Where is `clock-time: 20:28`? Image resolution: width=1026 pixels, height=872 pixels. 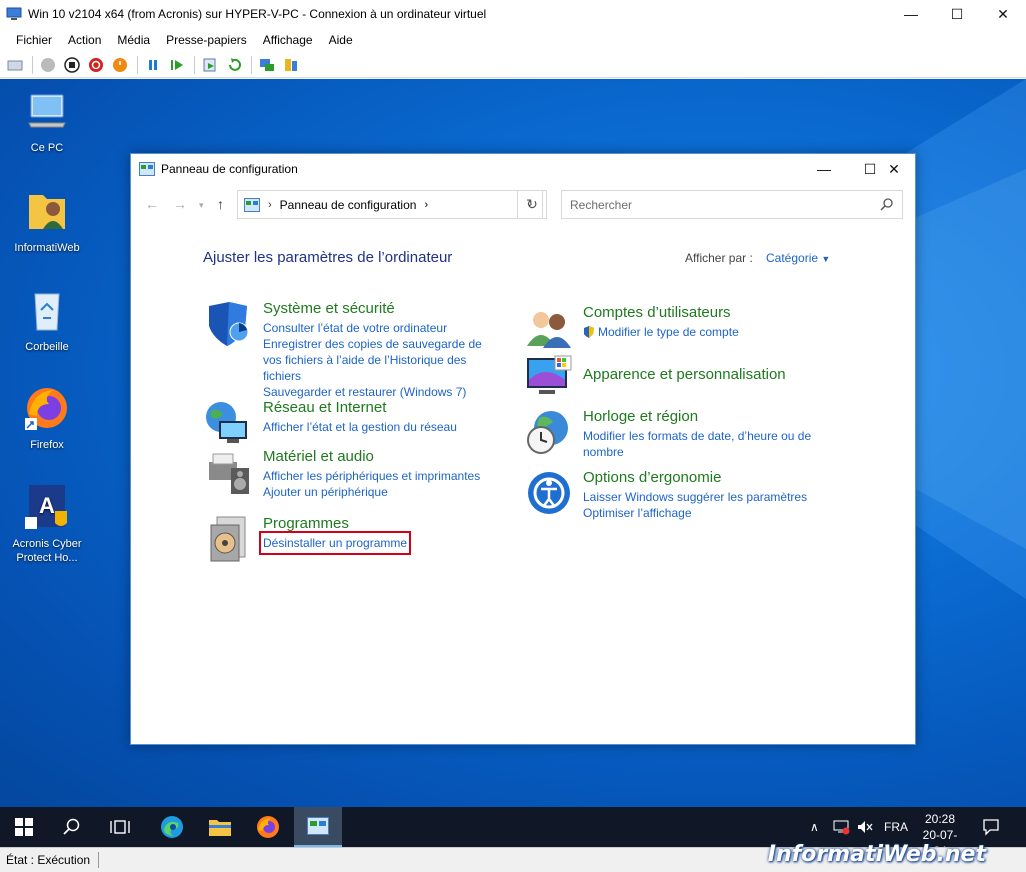
clock-time: 20:28 is located at coordinates (940, 819).